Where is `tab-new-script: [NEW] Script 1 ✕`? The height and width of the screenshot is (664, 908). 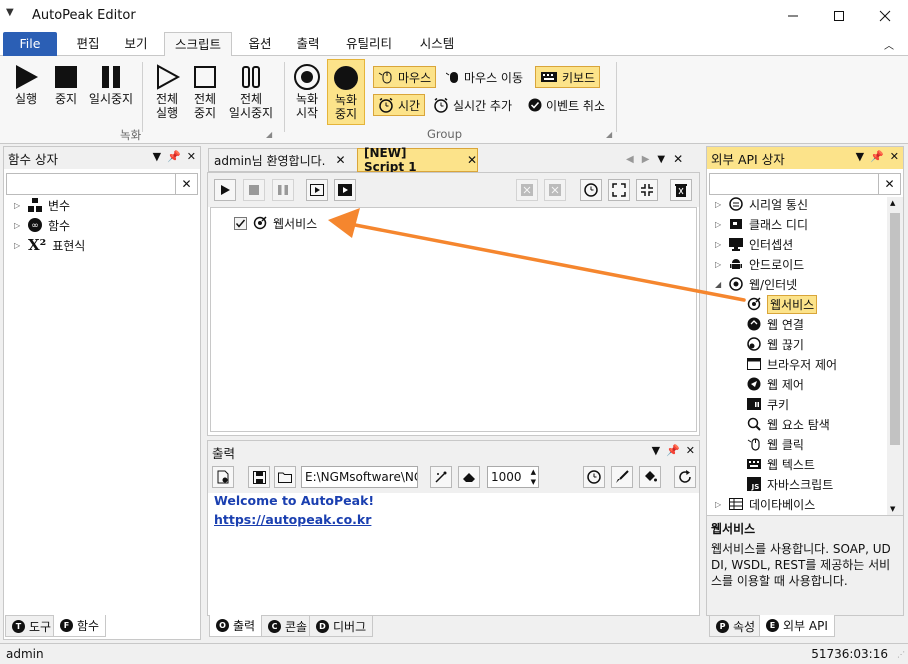
tab-new-script: [NEW] Script 1 ✕ is located at coordinates (417, 160).